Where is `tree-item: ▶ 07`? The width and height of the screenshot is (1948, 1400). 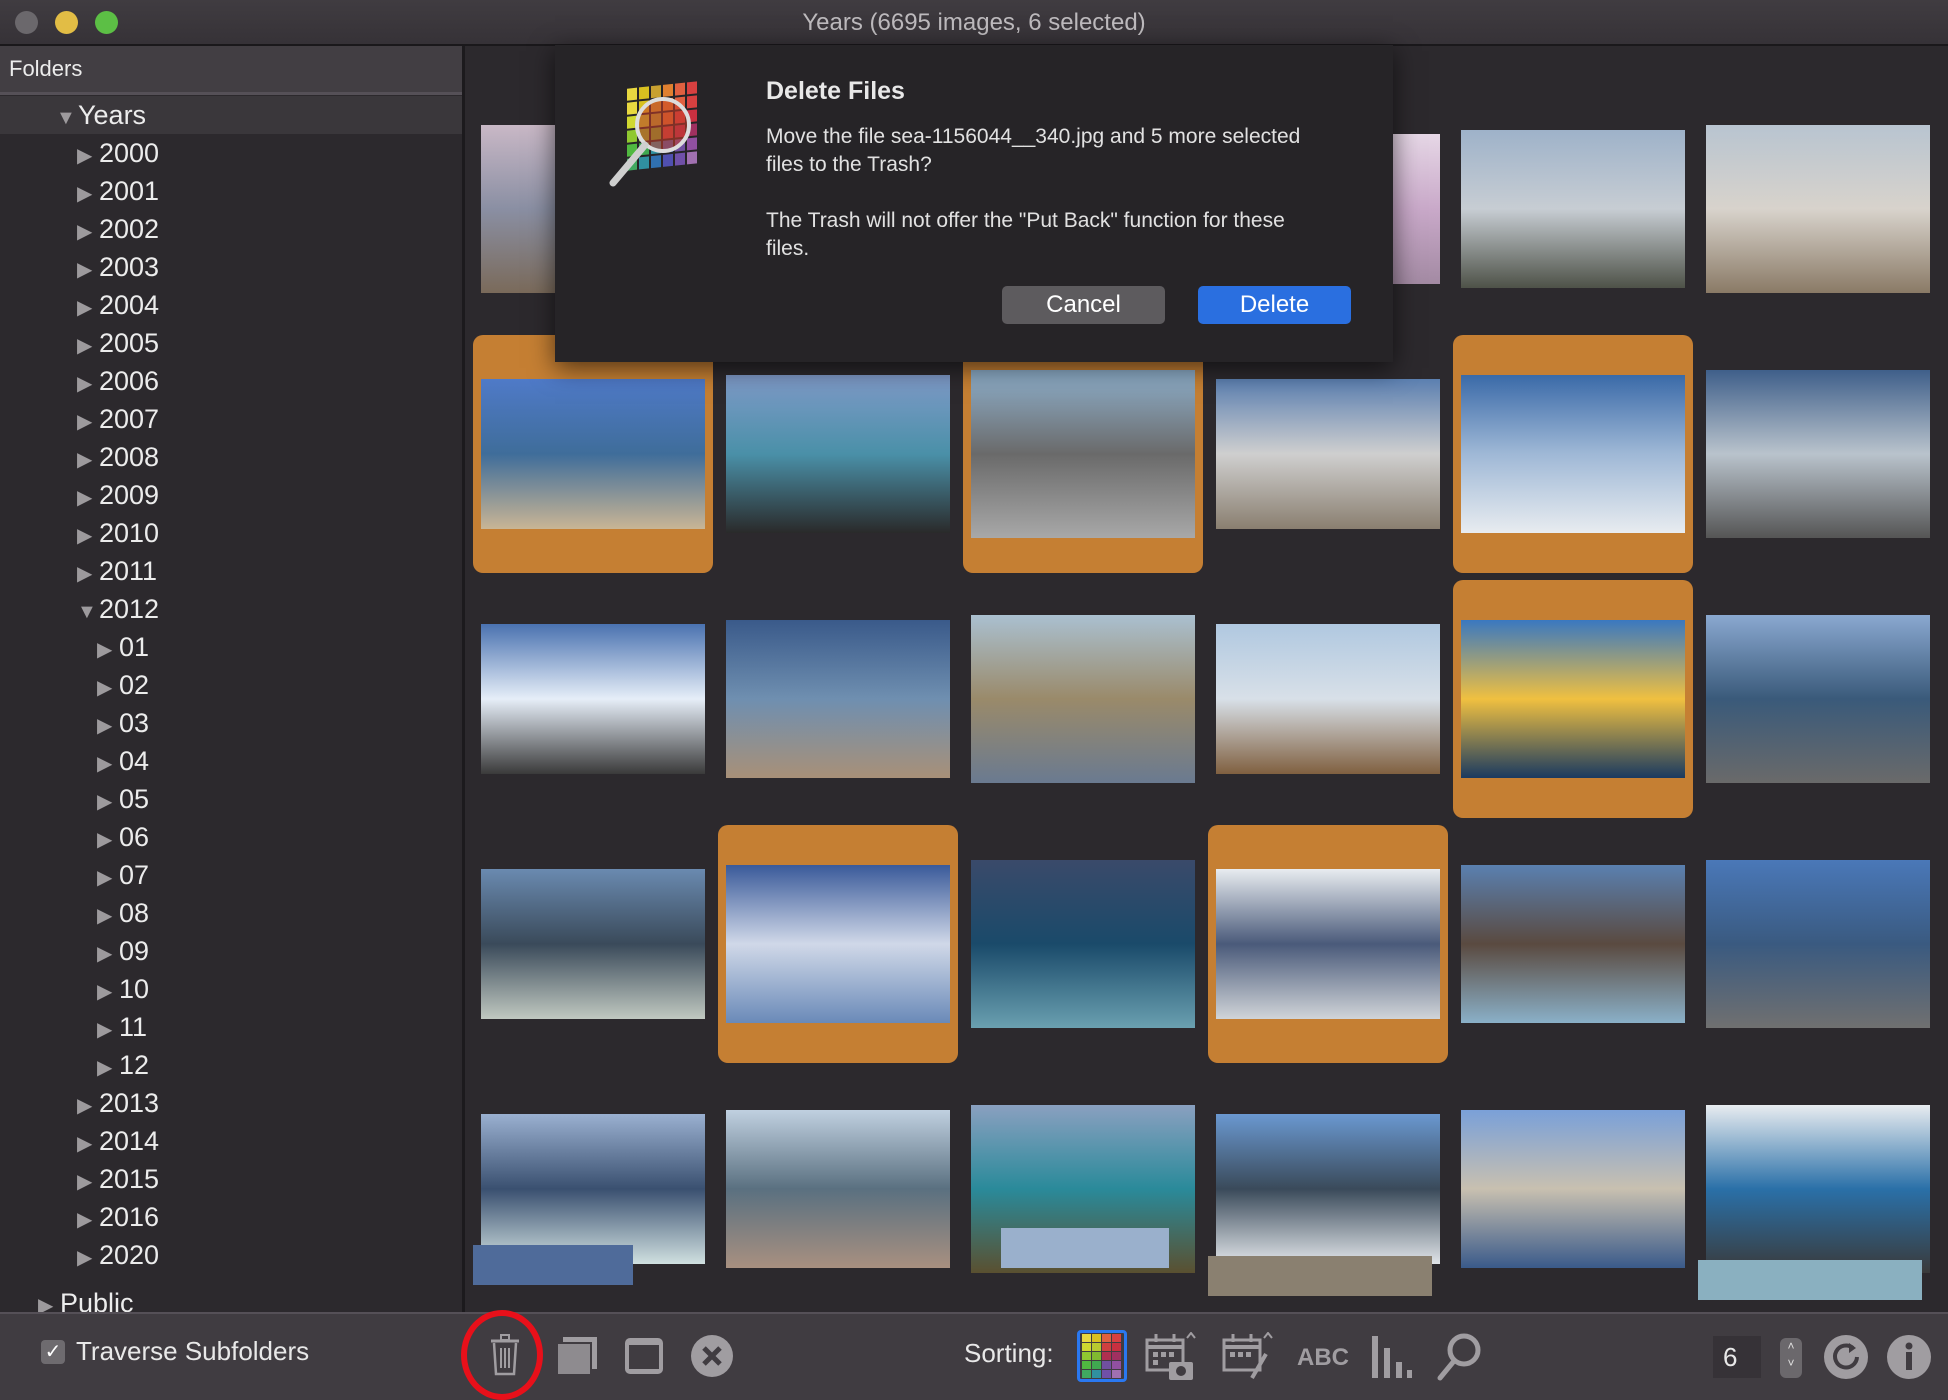 tree-item: ▶ 07 is located at coordinates (231, 875).